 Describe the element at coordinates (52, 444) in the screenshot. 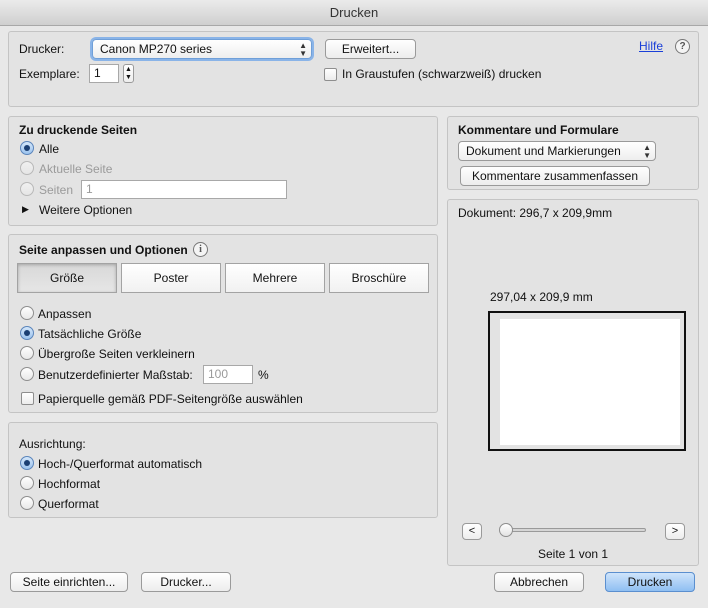

I see `orientation-heading: Ausrichtung:` at that location.